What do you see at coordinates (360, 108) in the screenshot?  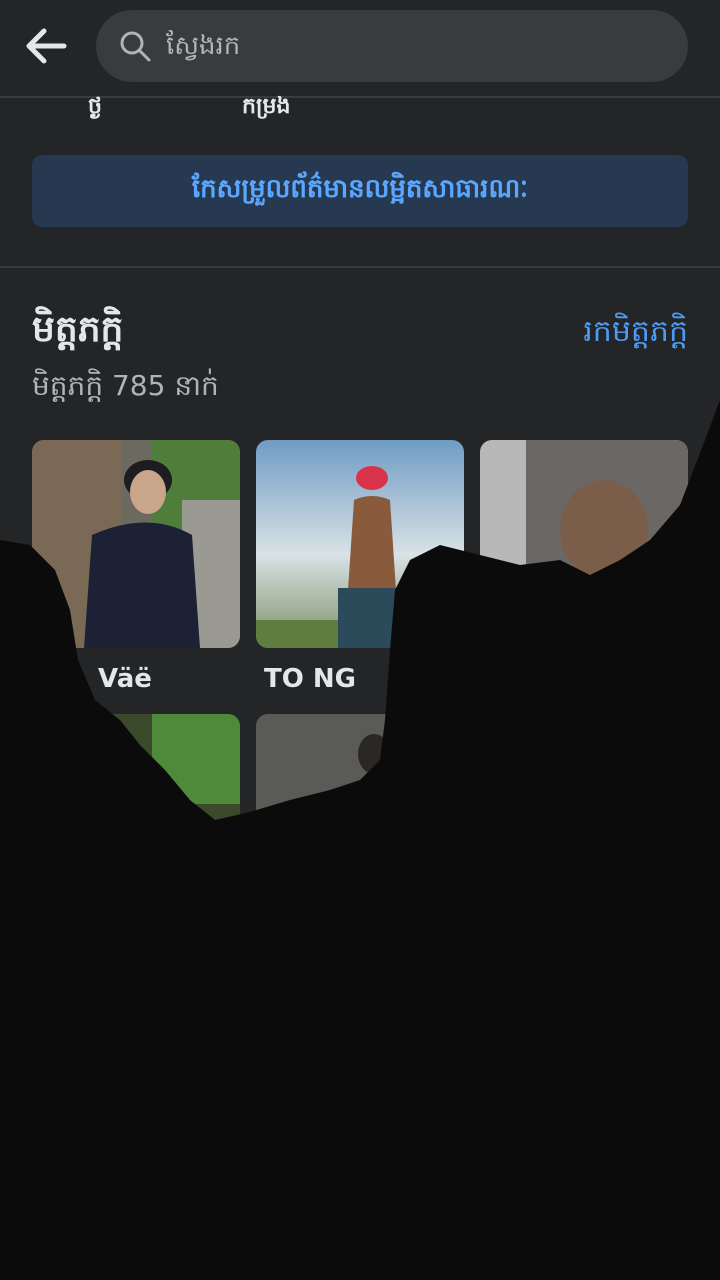 I see `profile-tabs-partial: ថ្ង កម្រង` at bounding box center [360, 108].